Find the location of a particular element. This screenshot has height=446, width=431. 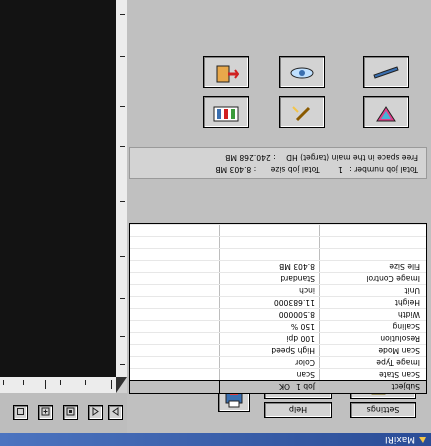

column-empty is located at coordinates (174, 387).